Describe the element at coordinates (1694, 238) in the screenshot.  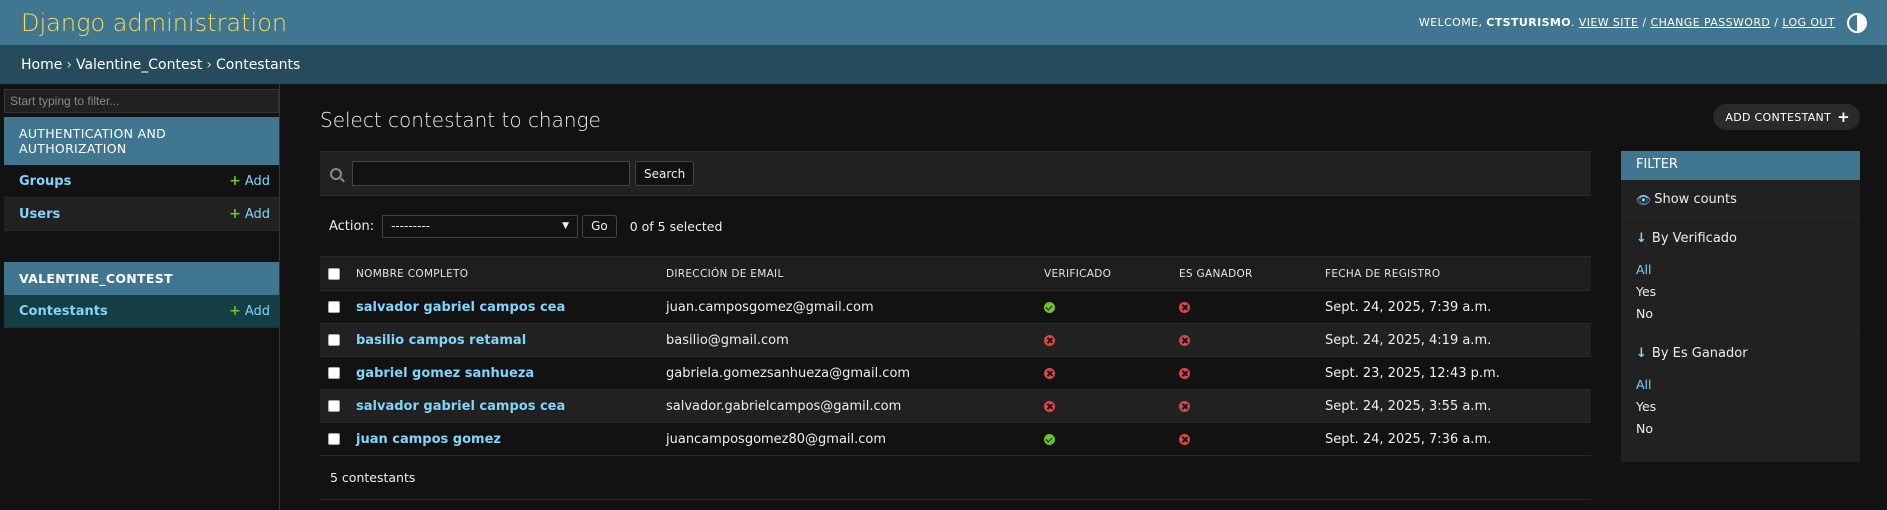
I see `filter-heading-label: By Verificado` at that location.